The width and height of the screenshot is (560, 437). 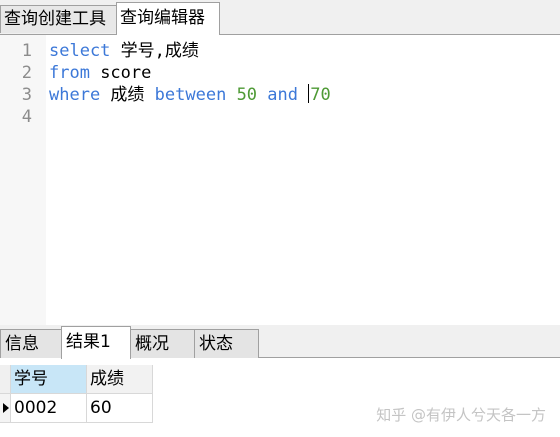 What do you see at coordinates (120, 408) in the screenshot?
I see `cell-score: 60` at bounding box center [120, 408].